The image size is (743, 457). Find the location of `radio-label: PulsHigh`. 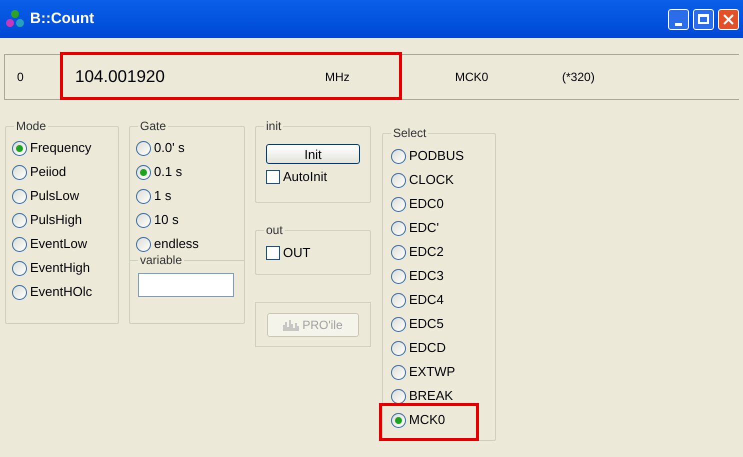

radio-label: PulsHigh is located at coordinates (56, 220).